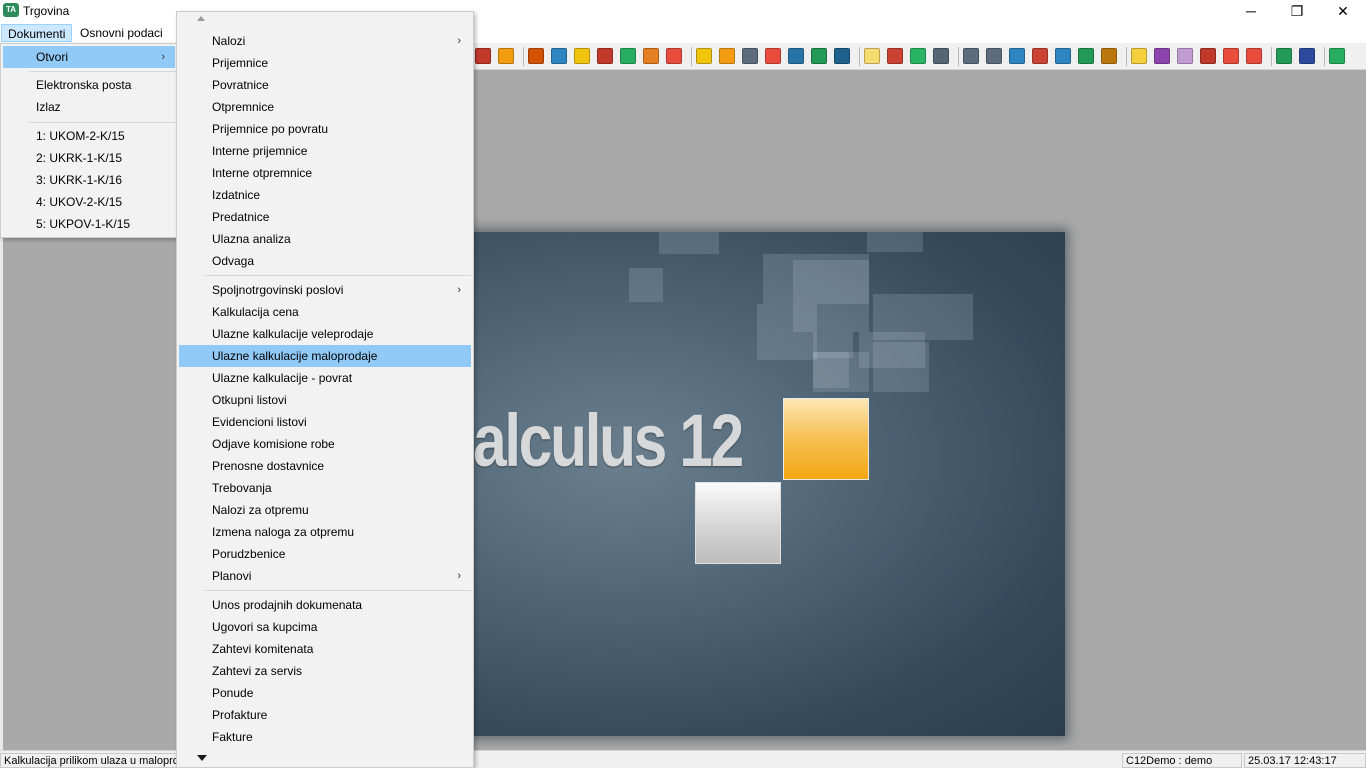  What do you see at coordinates (325, 715) in the screenshot?
I see `menu-item-profakture: Profakture` at bounding box center [325, 715].